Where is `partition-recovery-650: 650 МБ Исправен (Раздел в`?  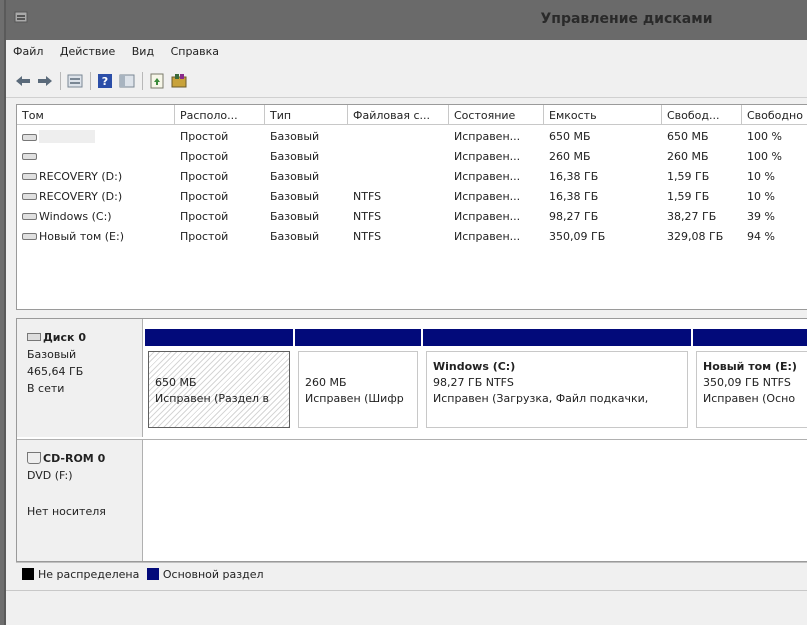 partition-recovery-650: 650 МБ Исправен (Раздел в is located at coordinates (219, 381).